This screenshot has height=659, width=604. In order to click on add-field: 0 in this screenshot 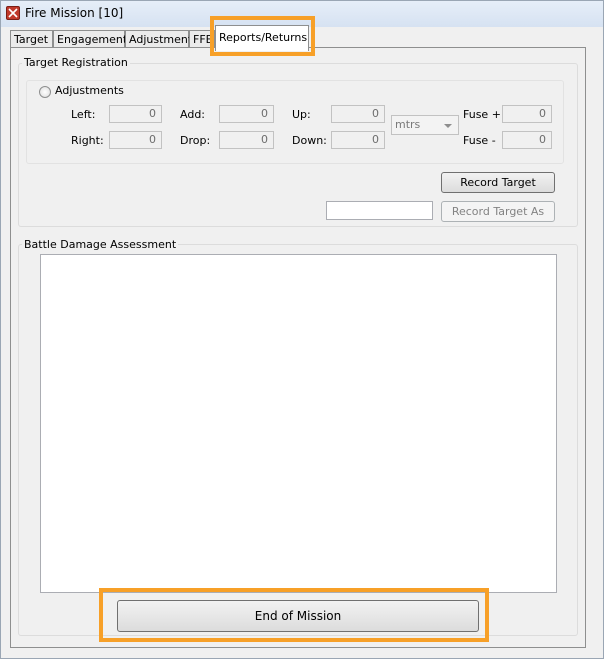, I will do `click(246, 114)`.